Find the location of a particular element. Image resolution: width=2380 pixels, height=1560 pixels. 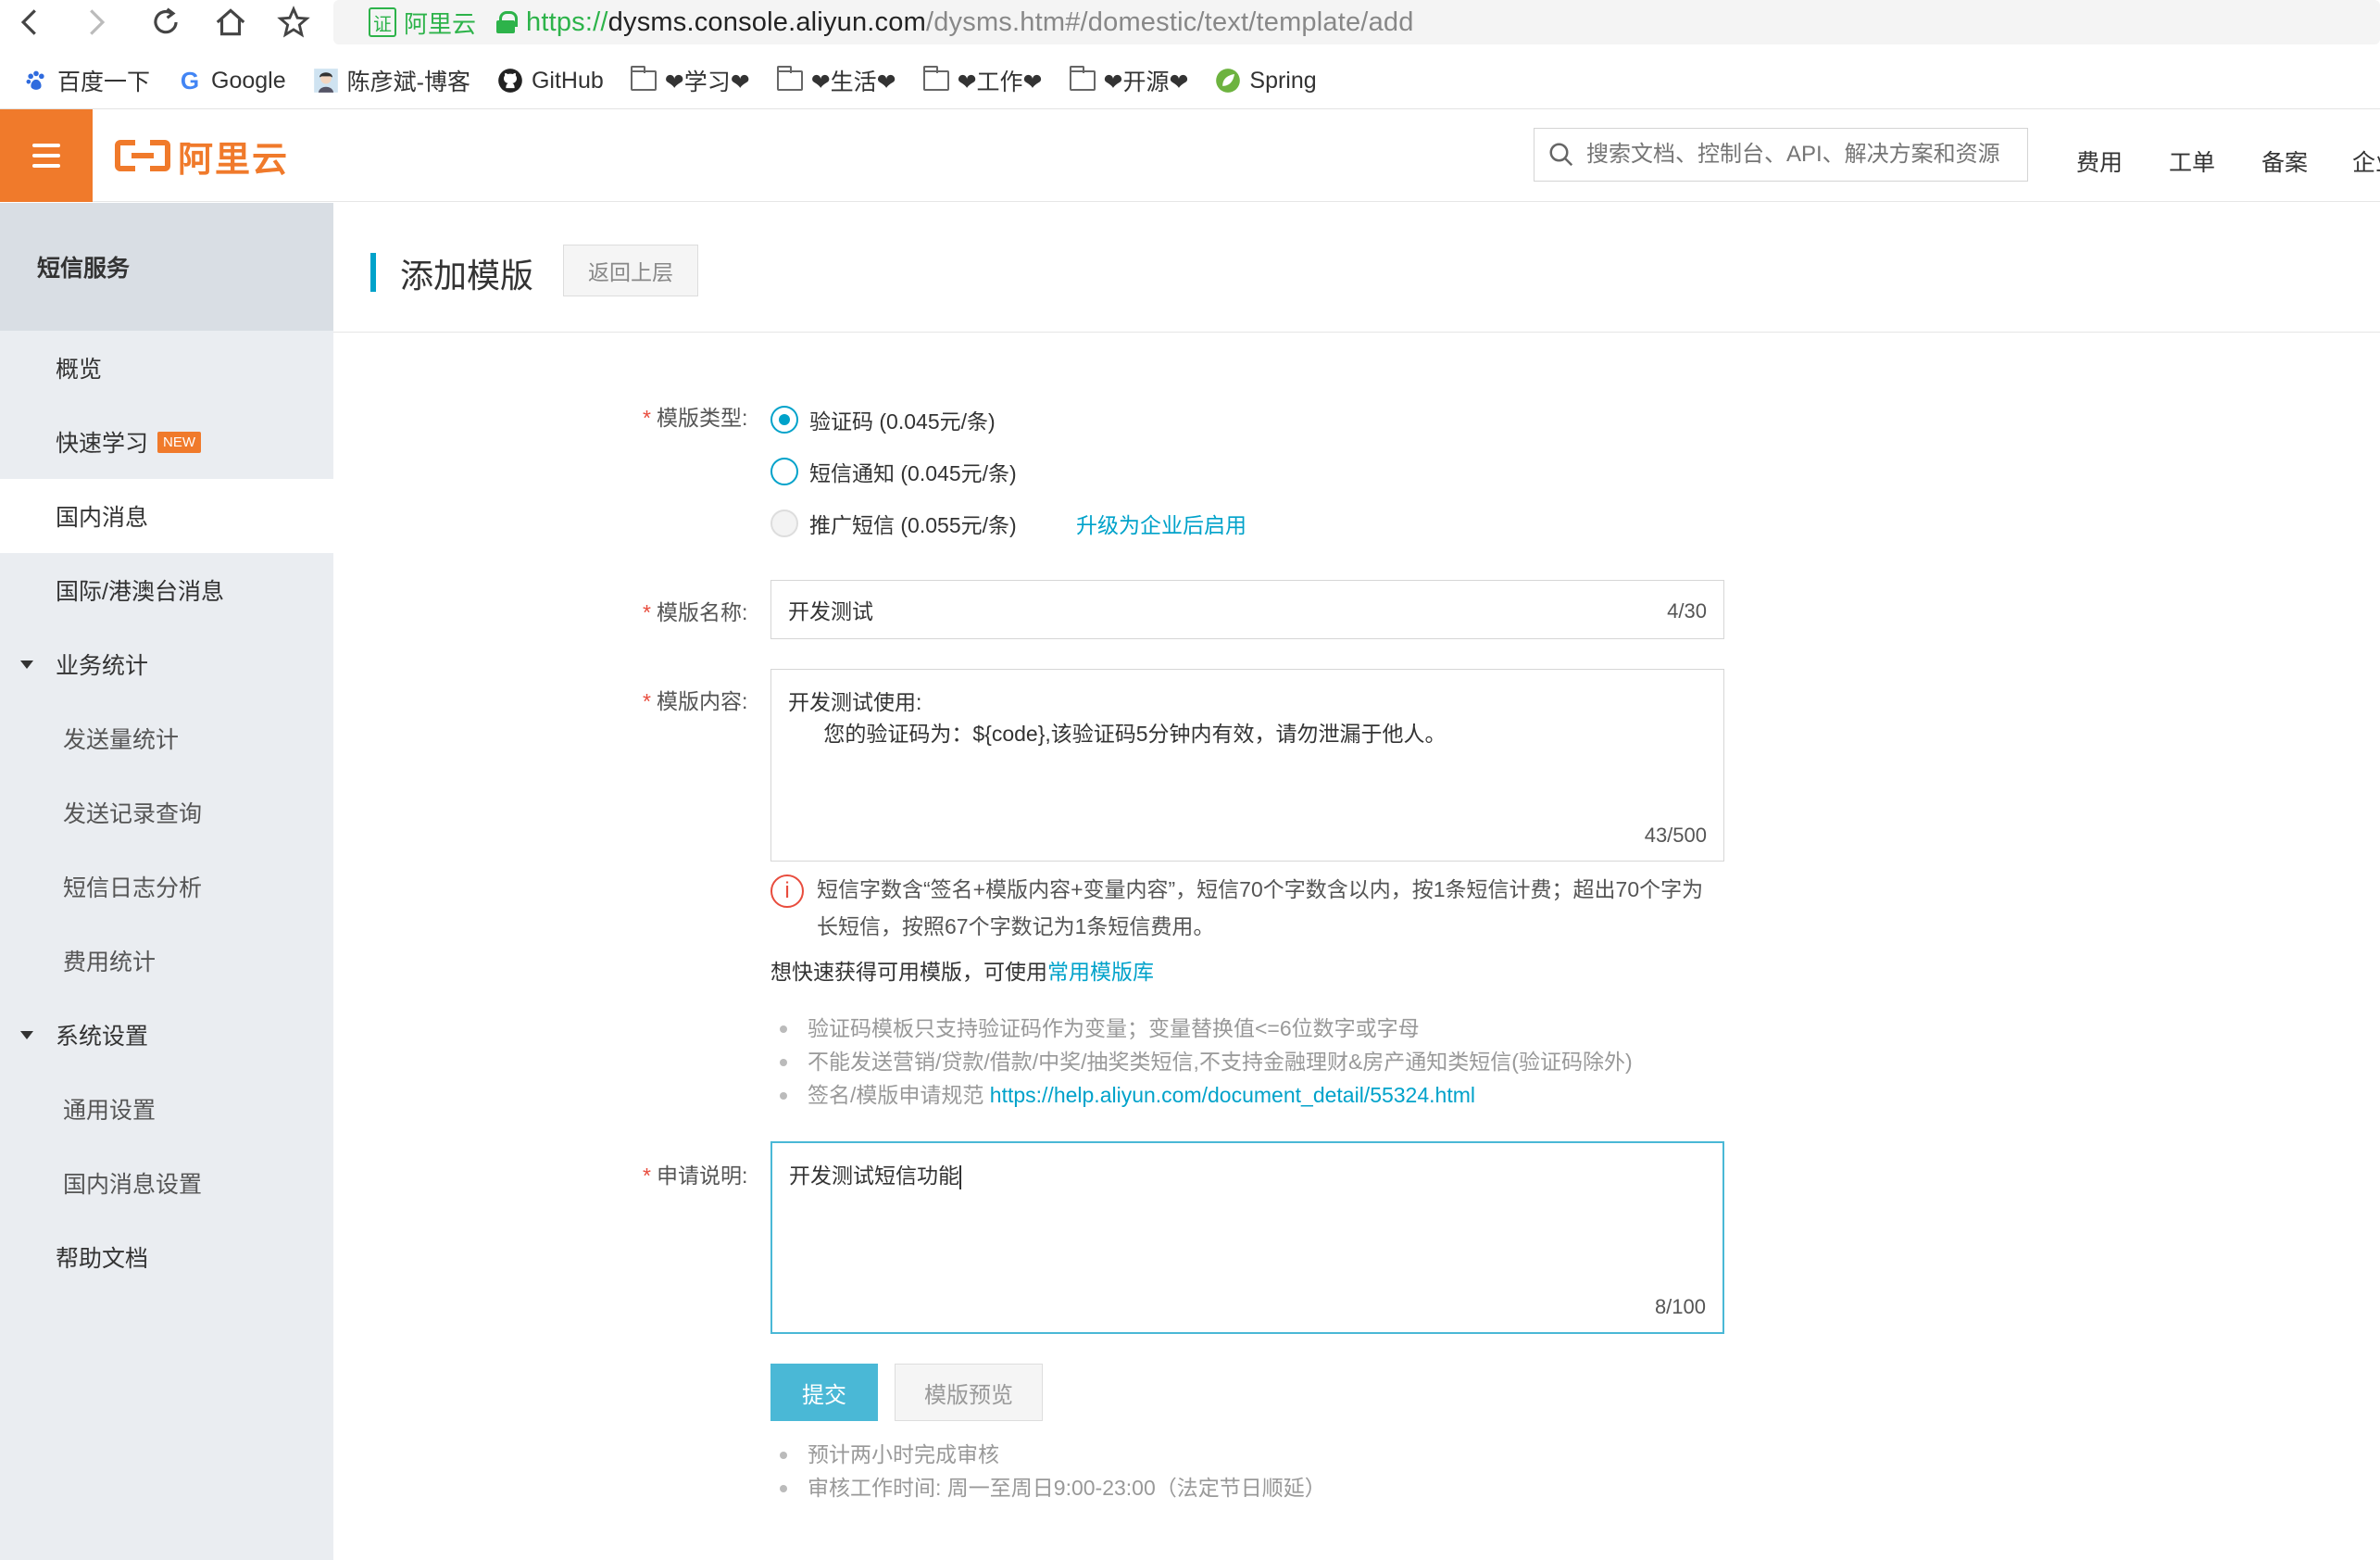

list-item: 预计两小时完成审核 is located at coordinates (1052, 1454).